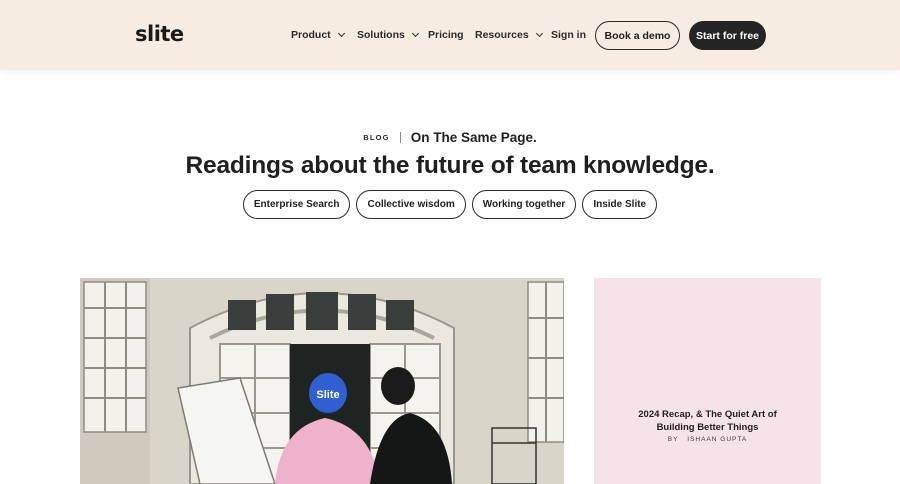  I want to click on nav-item-solutions: Solutions, so click(388, 35).